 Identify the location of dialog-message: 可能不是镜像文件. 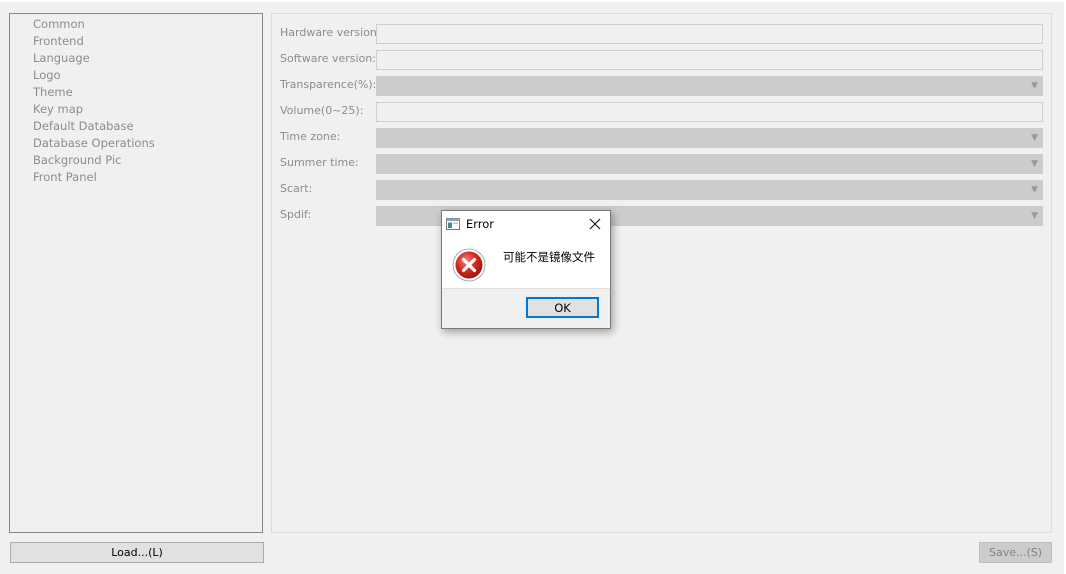
(549, 257).